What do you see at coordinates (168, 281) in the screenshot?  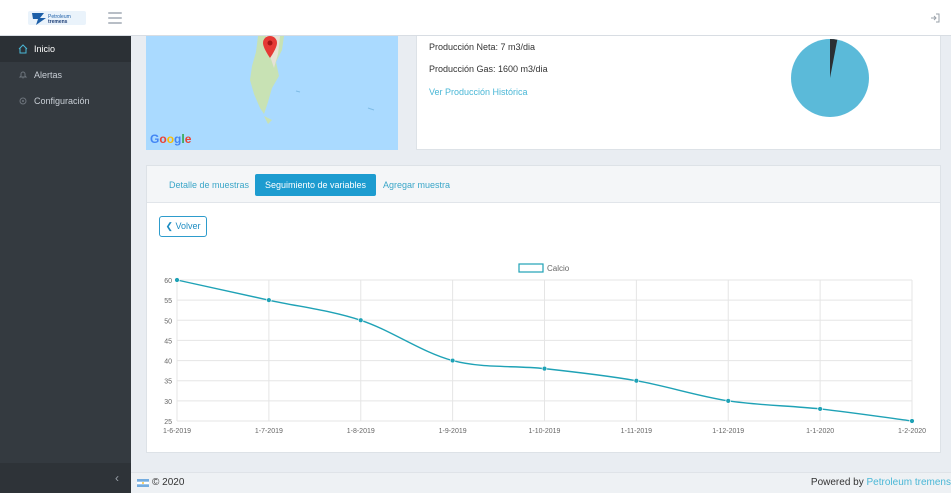 I see `y-tick-label: 60` at bounding box center [168, 281].